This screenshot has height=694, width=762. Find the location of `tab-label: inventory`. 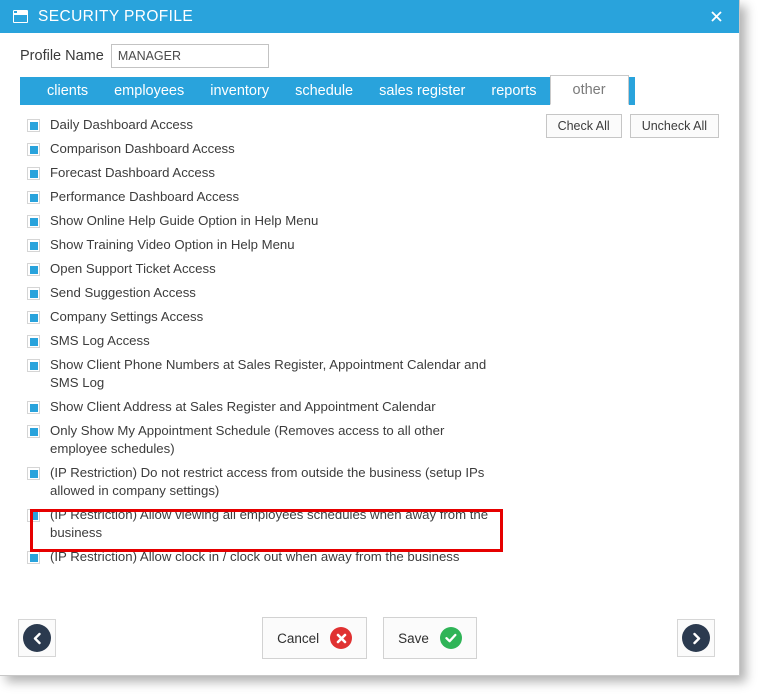

tab-label: inventory is located at coordinates (240, 91).